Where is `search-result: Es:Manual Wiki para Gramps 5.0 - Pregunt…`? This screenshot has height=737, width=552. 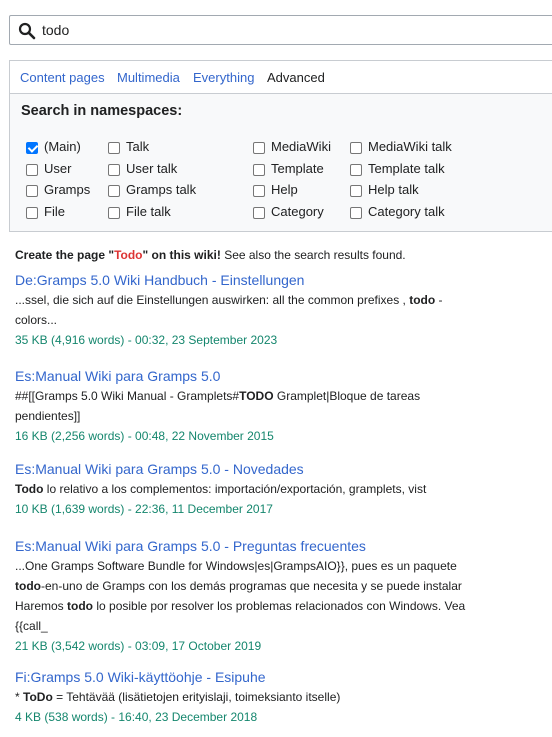 search-result: Es:Manual Wiki para Gramps 5.0 - Pregunt… is located at coordinates (240, 597).